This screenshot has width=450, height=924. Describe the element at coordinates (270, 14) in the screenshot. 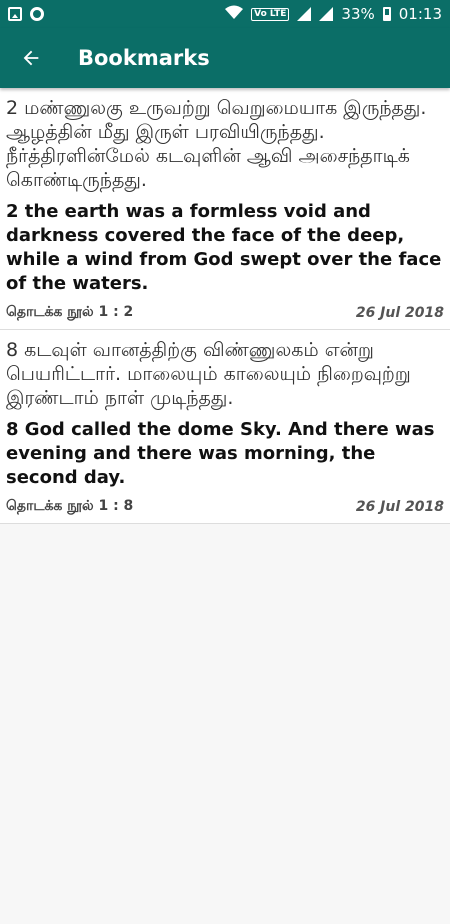

I see `volte-icon: Vo LTE` at that location.